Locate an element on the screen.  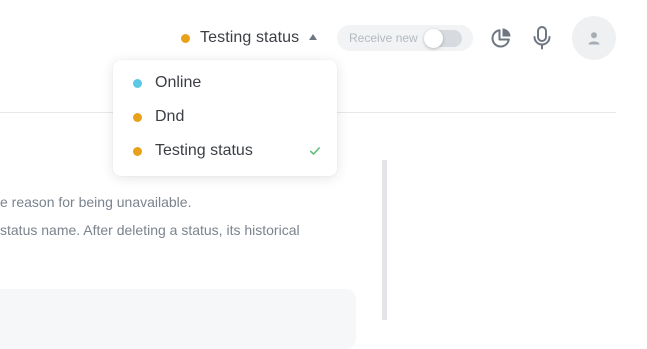
status-option-label: Dnd is located at coordinates (170, 116).